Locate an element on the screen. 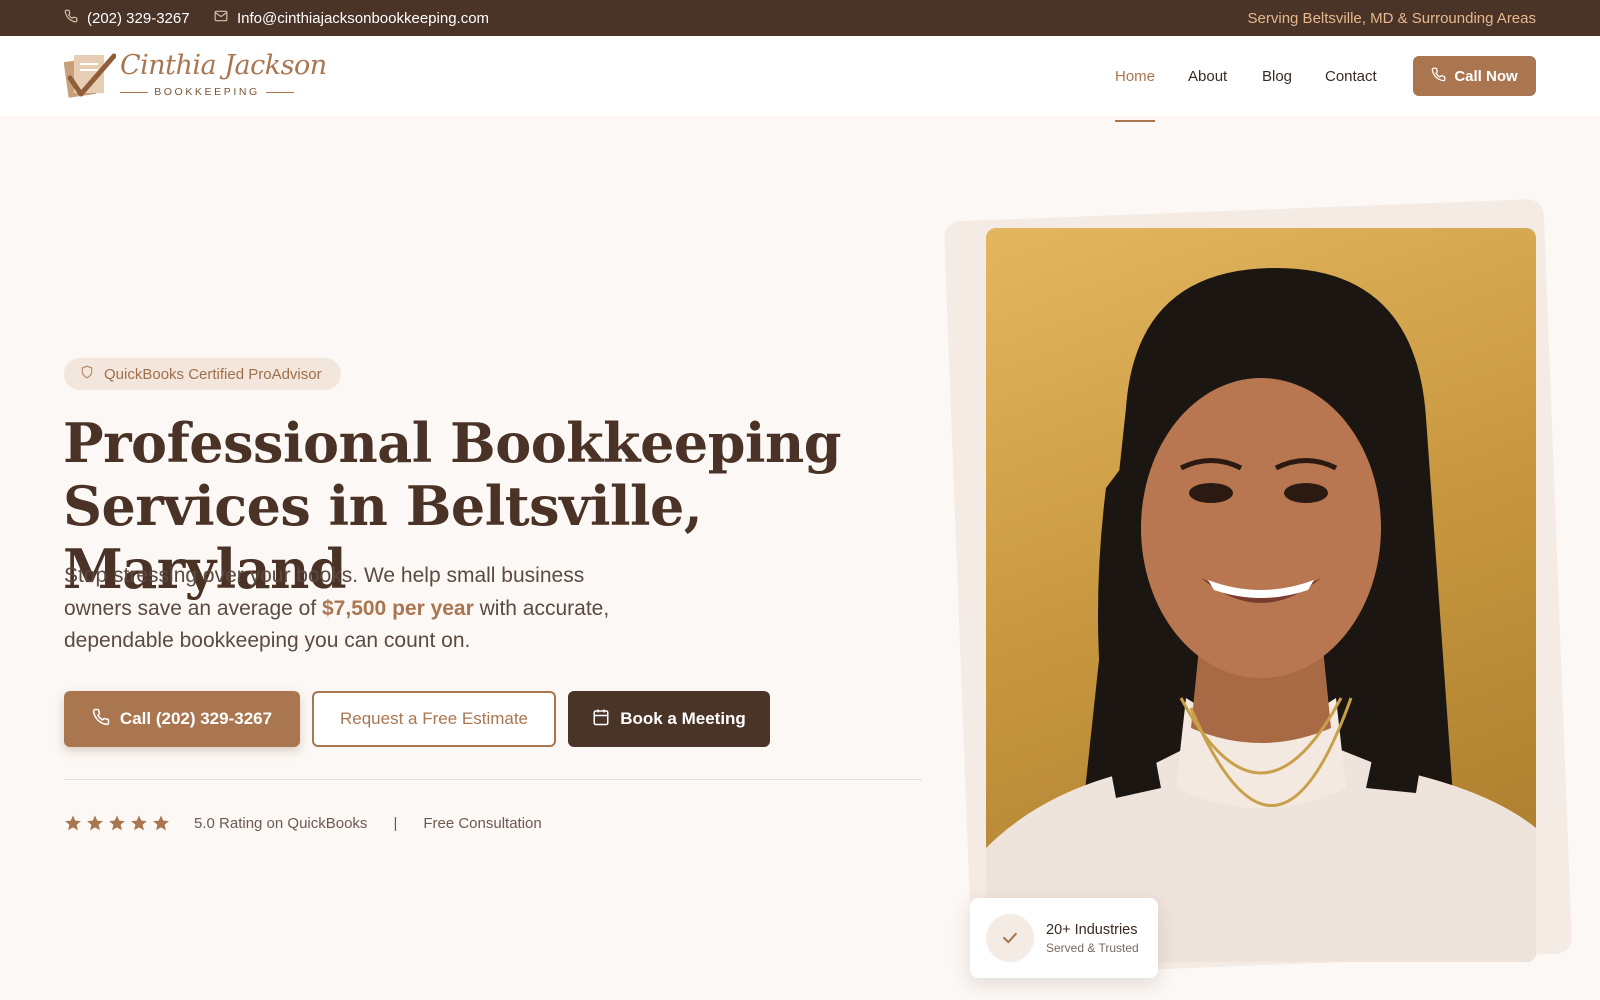 The image size is (1600, 1000). logo-subtitle: BOOKKEEPING is located at coordinates (207, 92).